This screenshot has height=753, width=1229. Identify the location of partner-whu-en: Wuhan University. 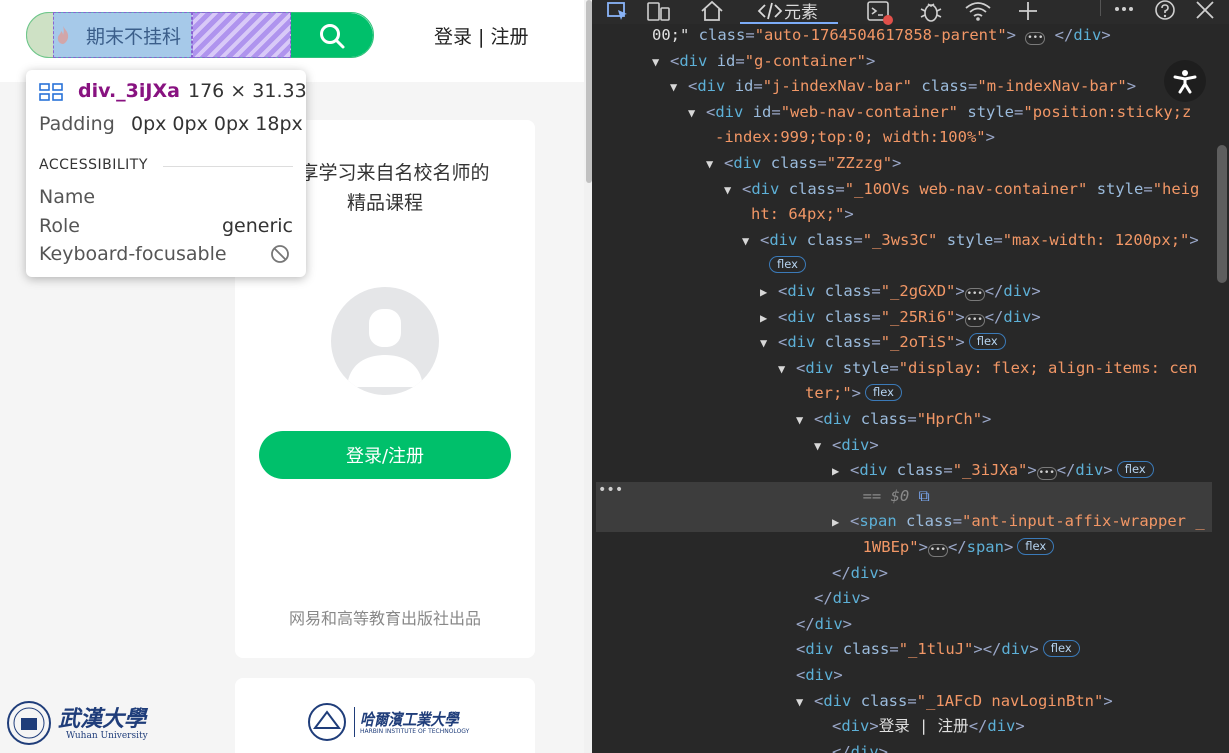
(107, 736).